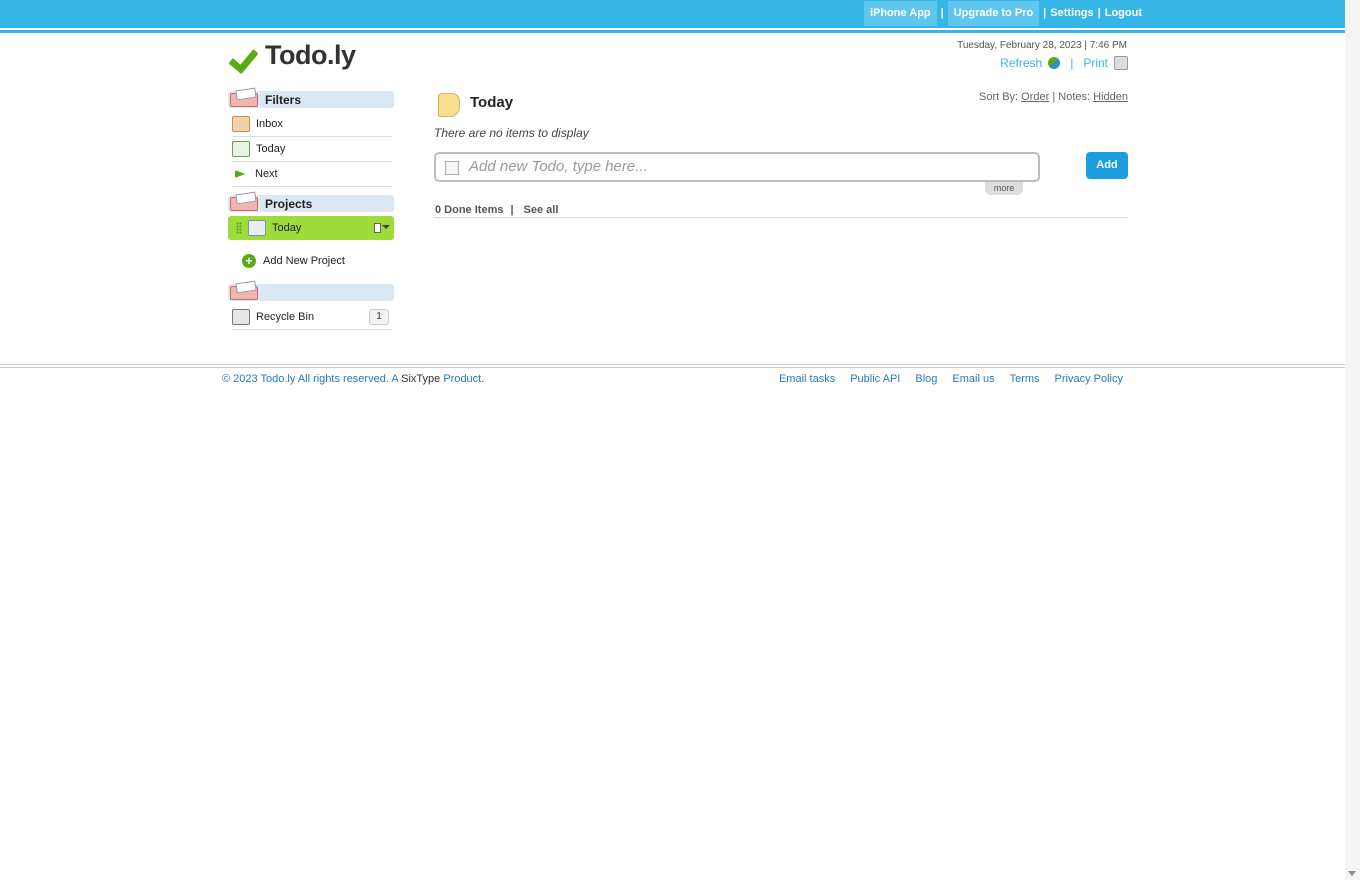  What do you see at coordinates (241, 149) in the screenshot?
I see `today-icon` at bounding box center [241, 149].